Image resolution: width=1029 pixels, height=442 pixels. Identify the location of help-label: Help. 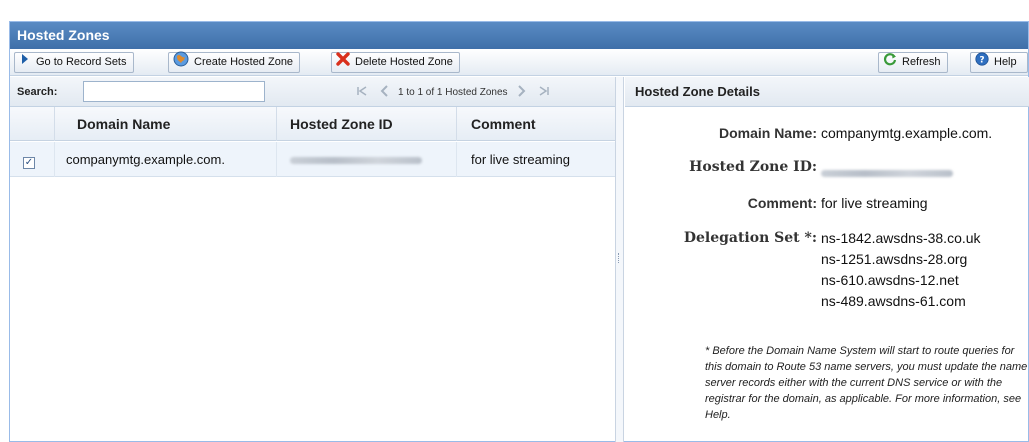
(1005, 62).